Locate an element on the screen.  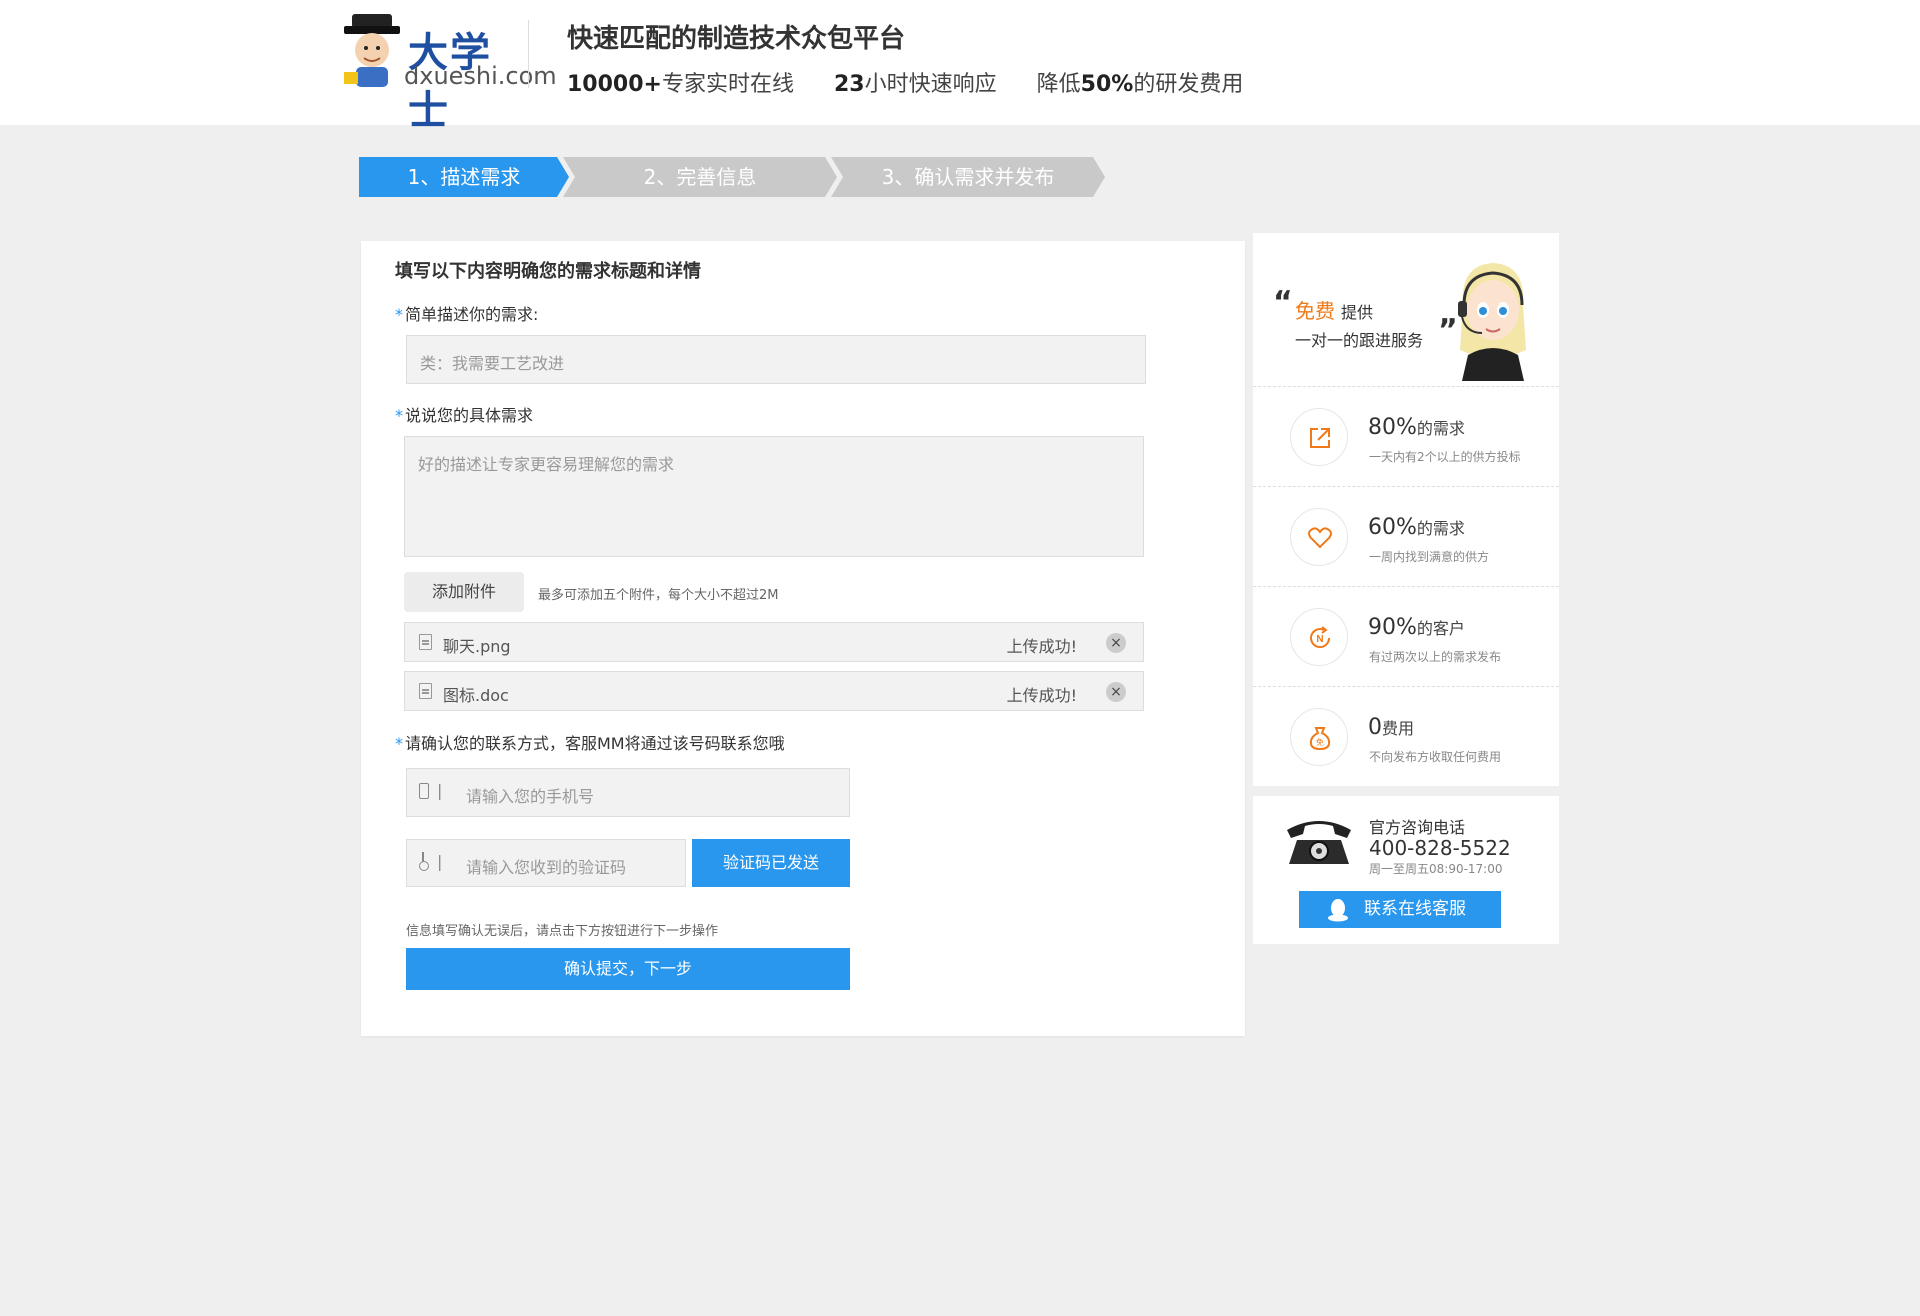
svg-text: 免 is located at coordinates (1320, 742).